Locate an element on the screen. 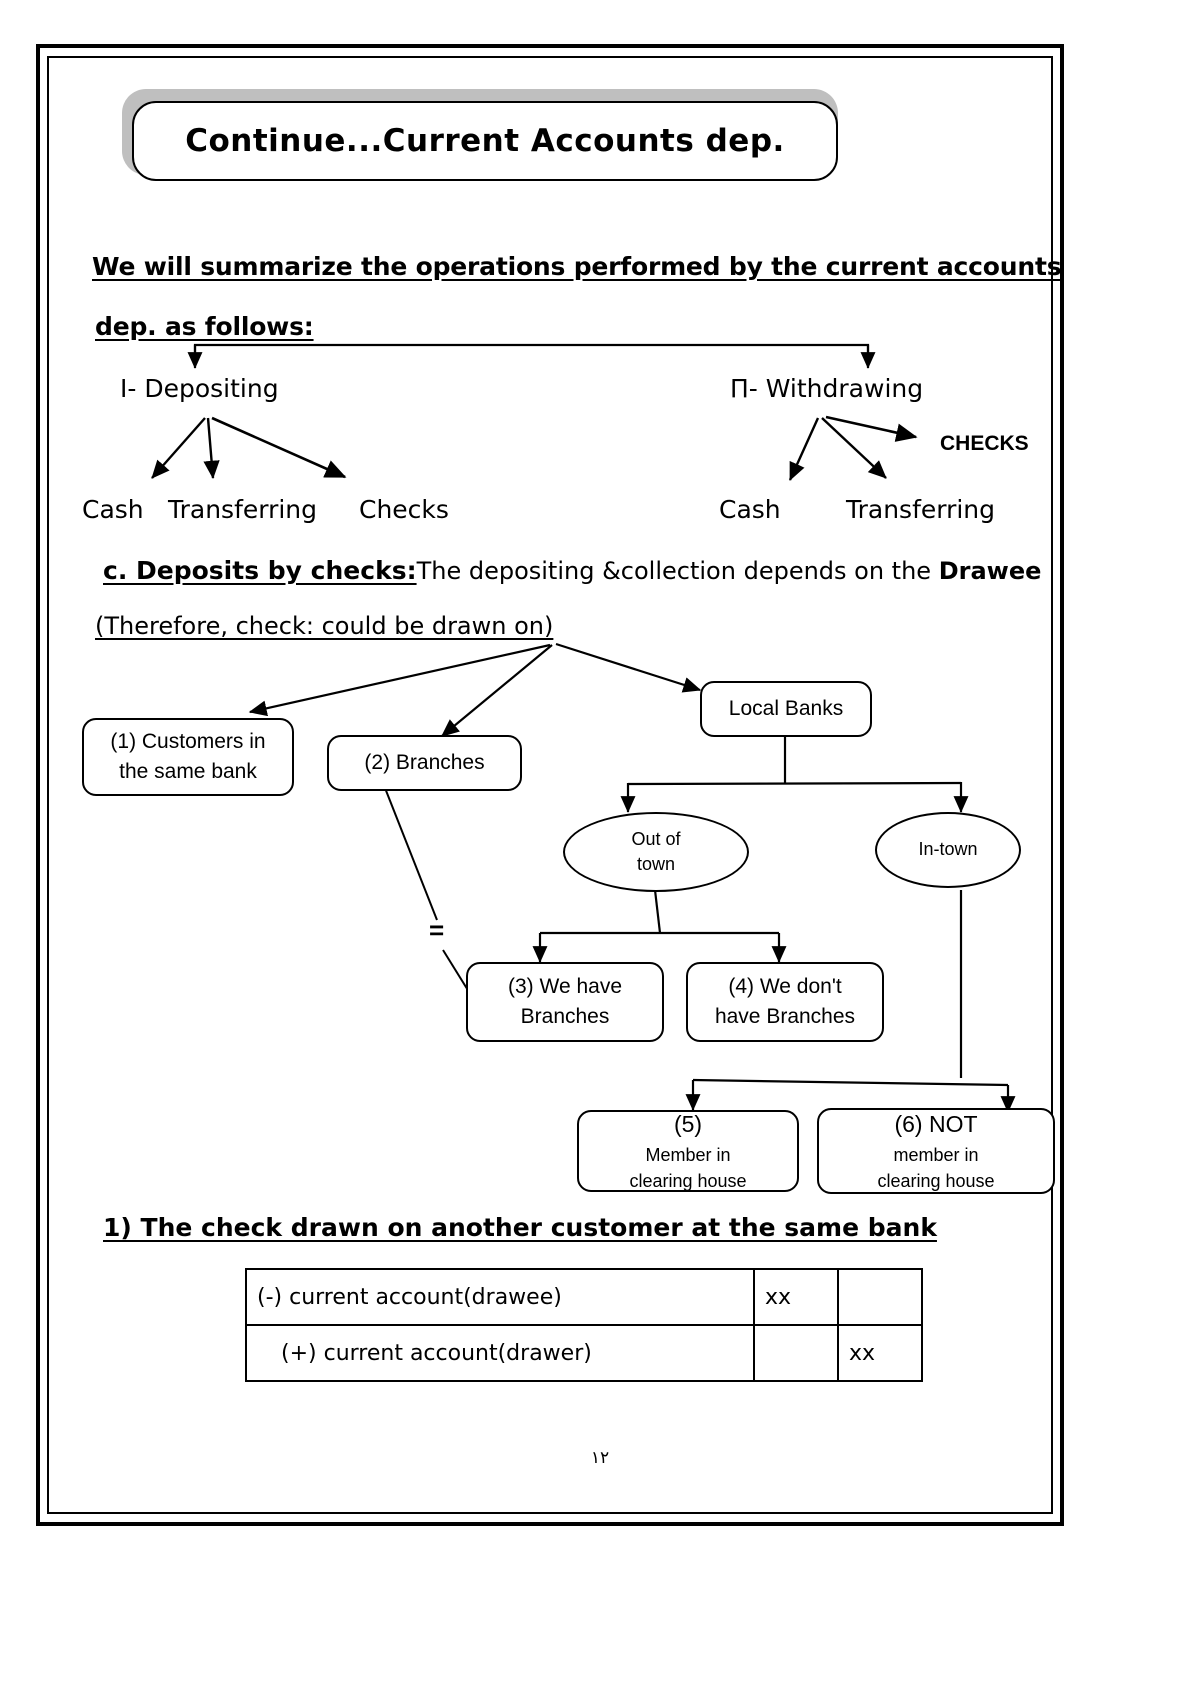 The height and width of the screenshot is (1697, 1200). flow-box-6-line-1: (6) NOT member in is located at coordinates (935, 1137).